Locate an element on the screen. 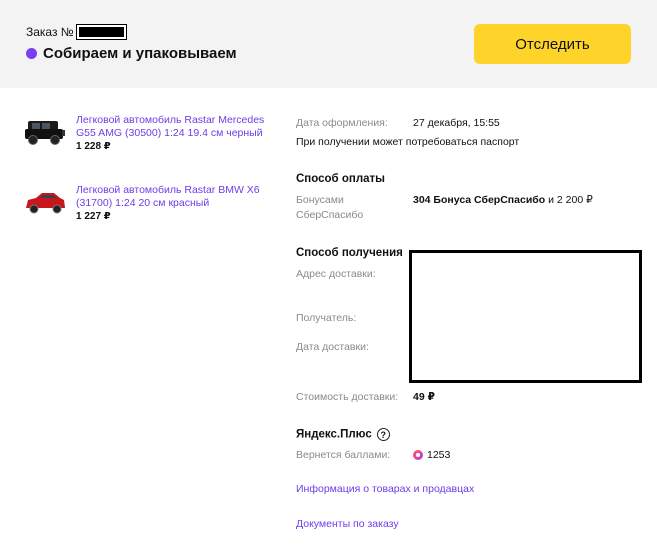 The width and height of the screenshot is (657, 545). payment-value: 304 Бонуса СберСпасибо и 2 200 ₽ is located at coordinates (503, 200).